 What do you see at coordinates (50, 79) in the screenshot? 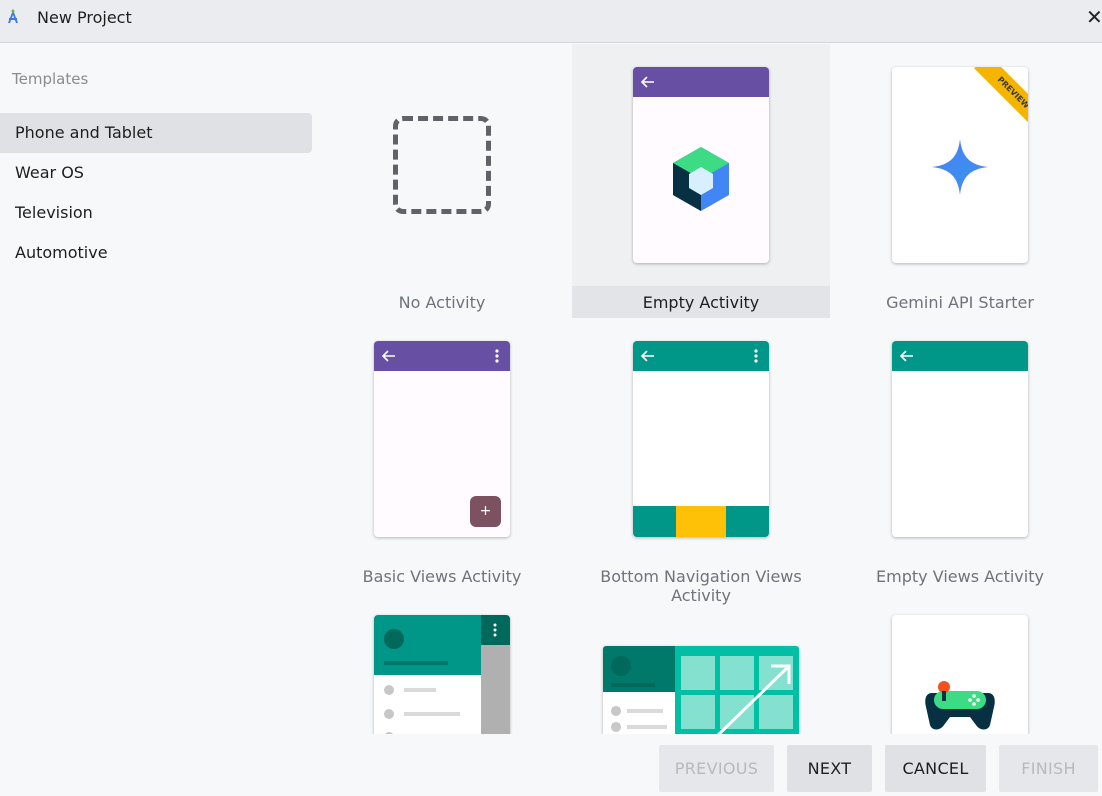
I see `sidebar-header: Templates` at bounding box center [50, 79].